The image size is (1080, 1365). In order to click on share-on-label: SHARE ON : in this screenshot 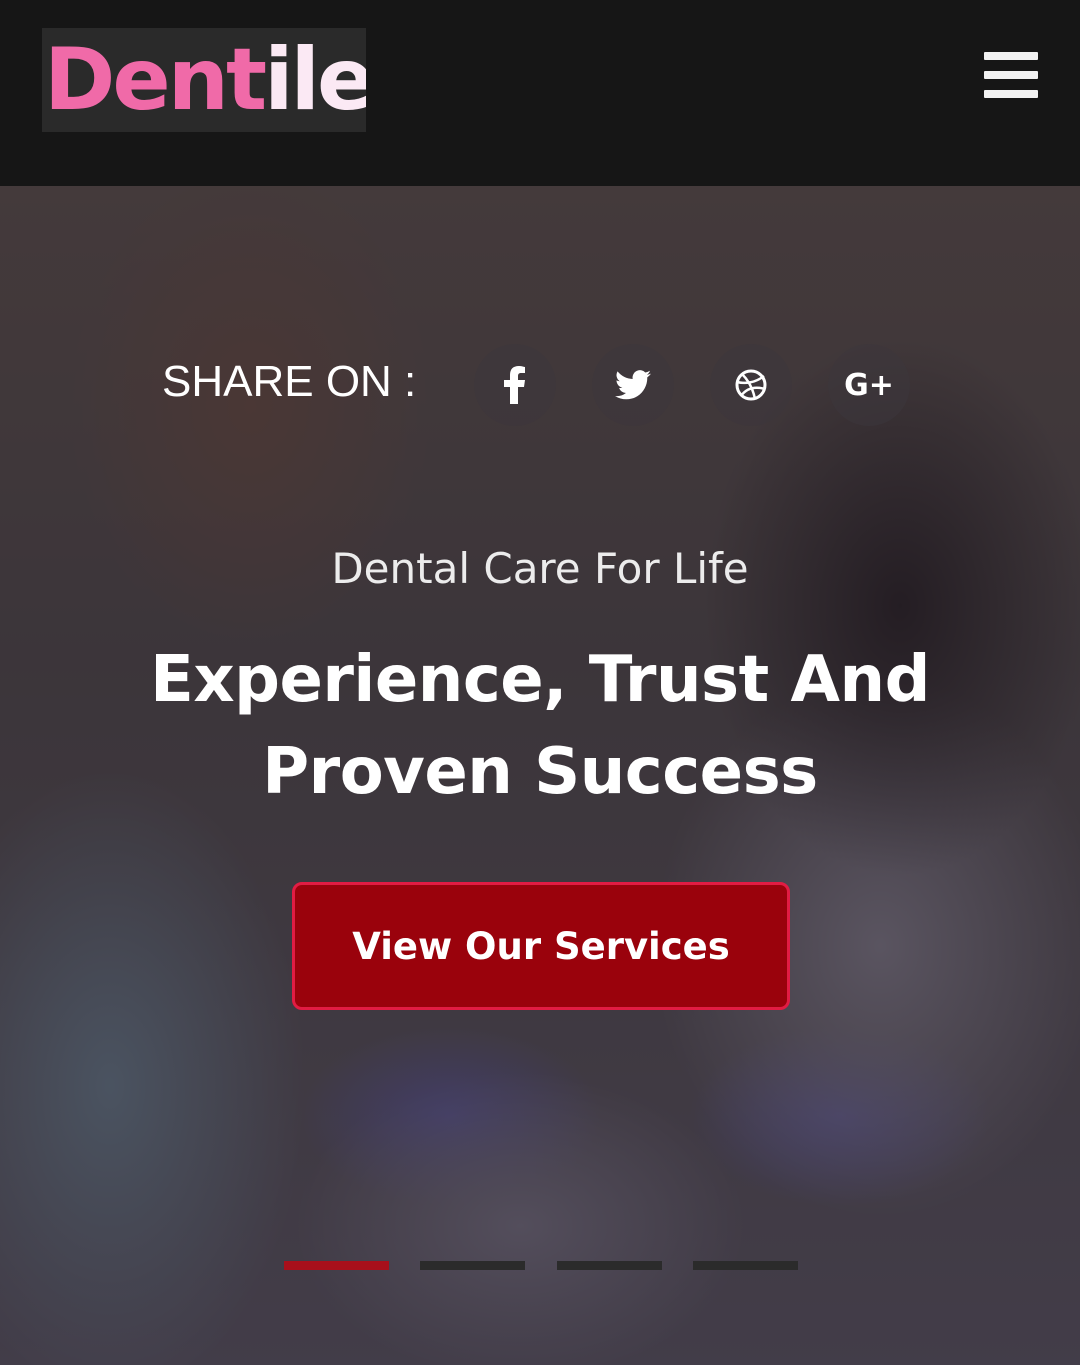, I will do `click(289, 381)`.